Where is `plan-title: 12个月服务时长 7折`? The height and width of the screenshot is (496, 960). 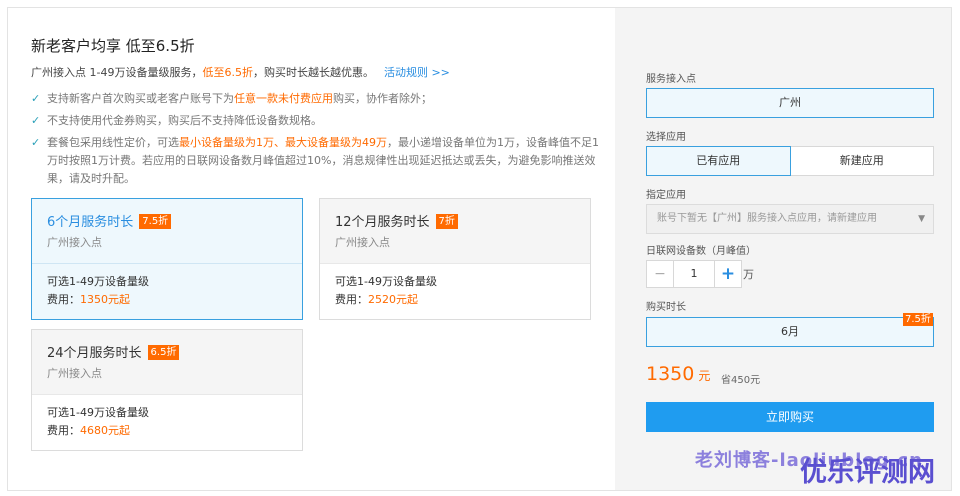
plan-title: 12个月服务时长 7折 is located at coordinates (396, 220).